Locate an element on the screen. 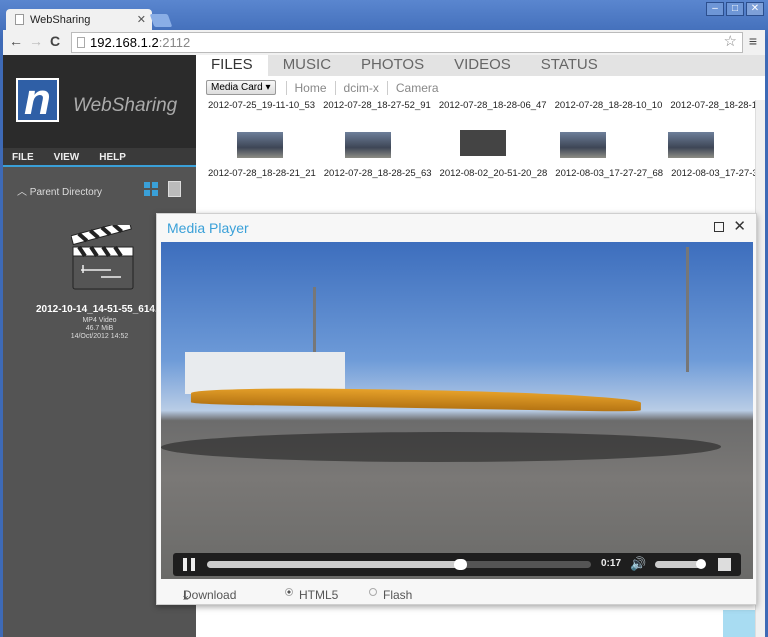  reload-icon: C is located at coordinates (55, 41).